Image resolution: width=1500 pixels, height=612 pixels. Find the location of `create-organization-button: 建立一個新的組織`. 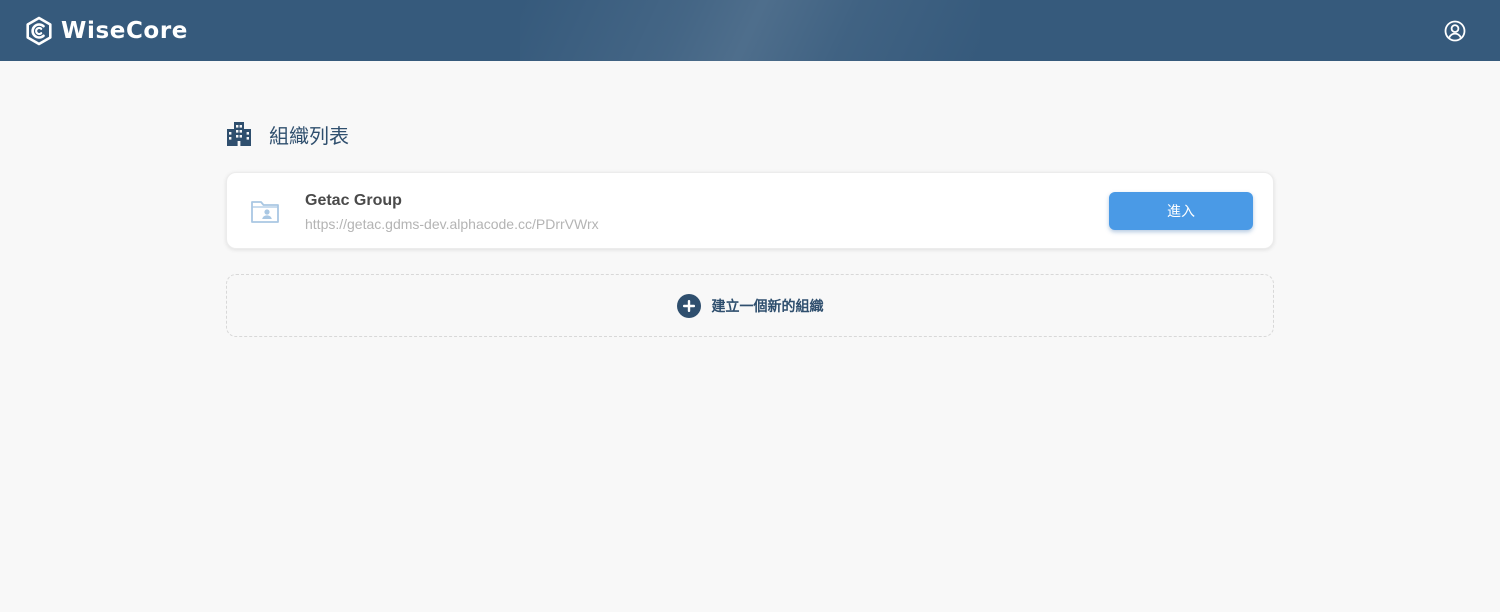

create-organization-button: 建立一個新的組織 is located at coordinates (750, 305).